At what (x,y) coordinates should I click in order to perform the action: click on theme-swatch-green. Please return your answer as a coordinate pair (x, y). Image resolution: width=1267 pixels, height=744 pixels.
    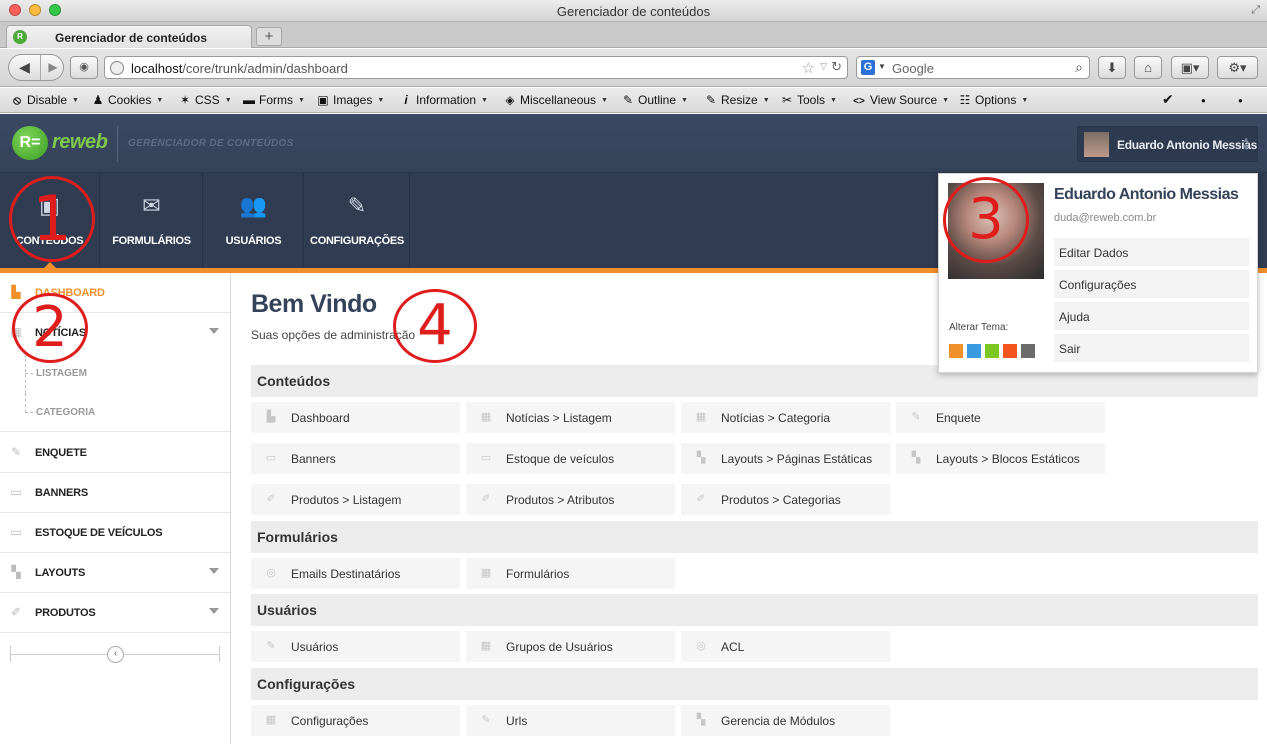
    Looking at the image, I should click on (992, 351).